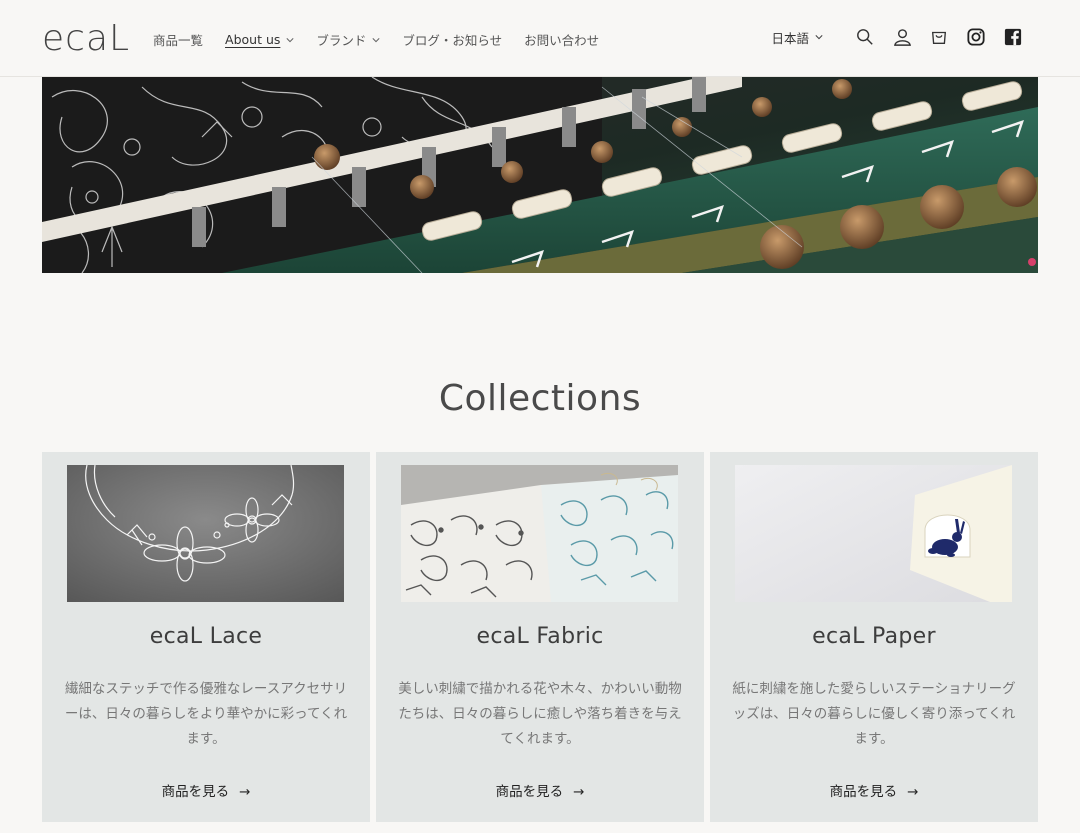 The height and width of the screenshot is (833, 1080). I want to click on instagram-icon, so click(976, 37).